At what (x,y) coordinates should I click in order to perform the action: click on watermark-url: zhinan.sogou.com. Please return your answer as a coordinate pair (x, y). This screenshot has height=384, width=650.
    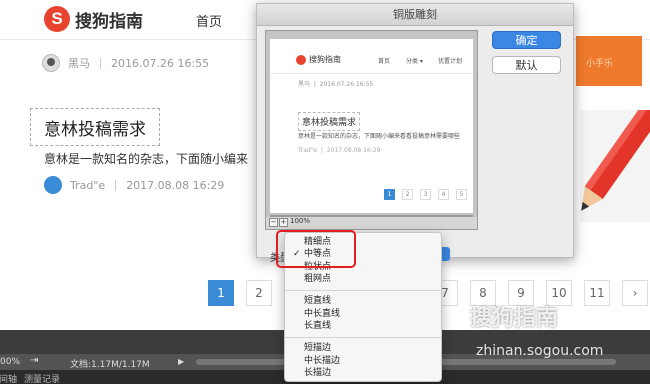
    Looking at the image, I should click on (540, 351).